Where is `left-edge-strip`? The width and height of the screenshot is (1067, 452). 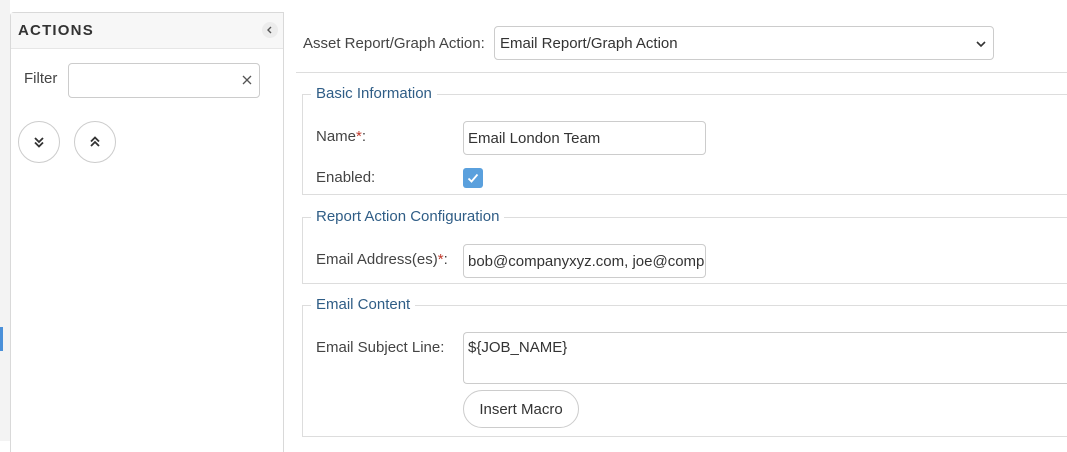 left-edge-strip is located at coordinates (5, 220).